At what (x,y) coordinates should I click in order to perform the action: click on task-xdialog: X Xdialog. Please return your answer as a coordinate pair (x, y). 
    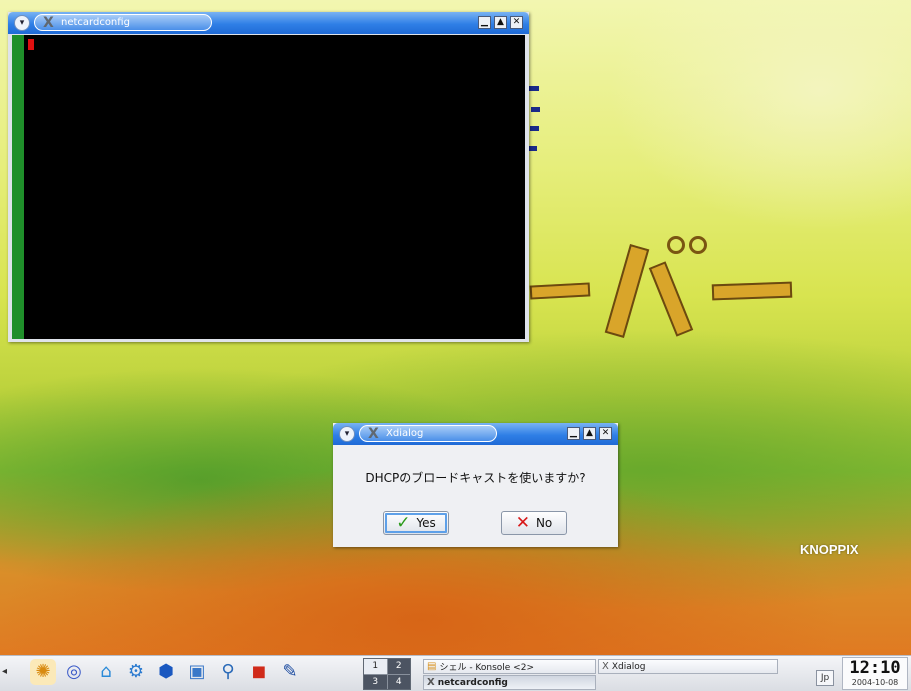
    Looking at the image, I should click on (688, 666).